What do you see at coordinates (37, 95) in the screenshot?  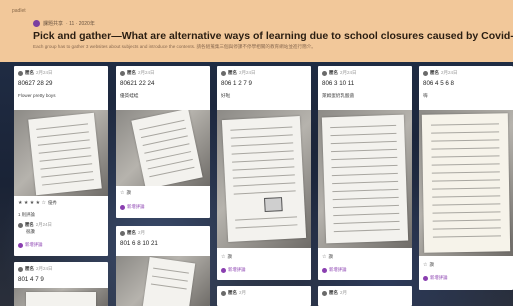 I see `post-body: Flower pretty boys` at bounding box center [37, 95].